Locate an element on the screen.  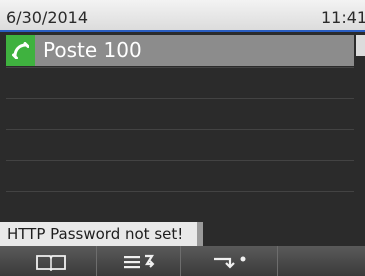
notification-bar: HTTP Password not set! is located at coordinates (101, 234).